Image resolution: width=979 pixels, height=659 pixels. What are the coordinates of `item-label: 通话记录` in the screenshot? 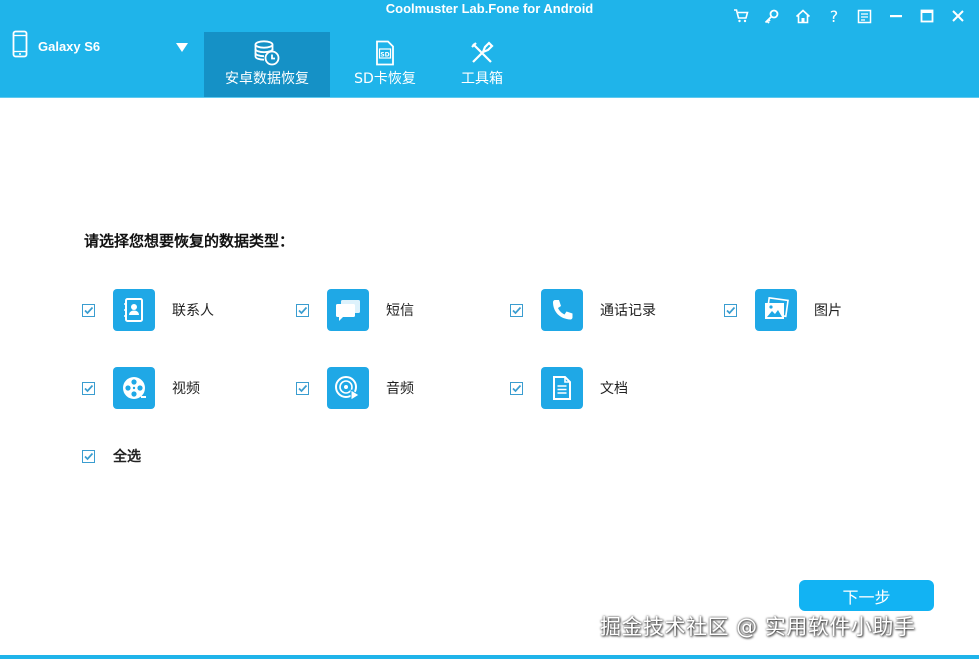 It's located at (628, 311).